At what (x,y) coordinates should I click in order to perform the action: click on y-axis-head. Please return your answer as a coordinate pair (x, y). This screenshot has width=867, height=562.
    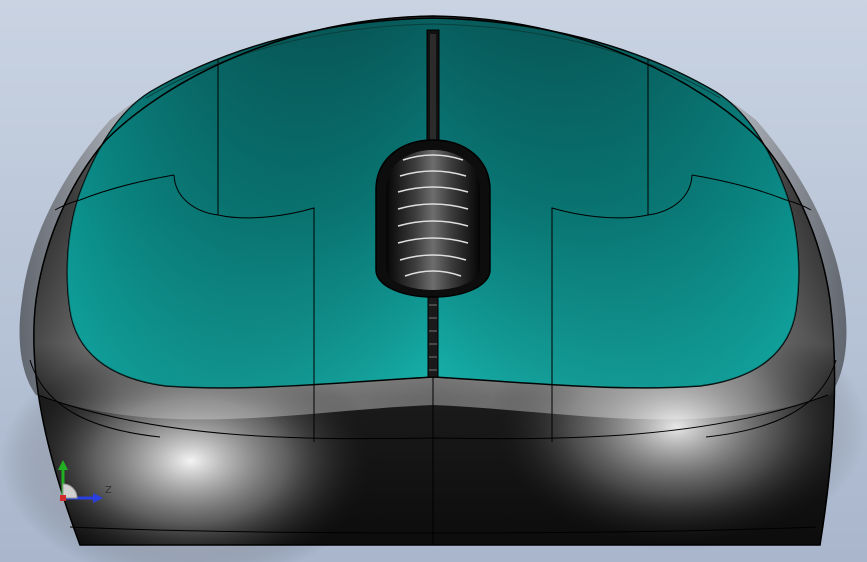
    Looking at the image, I should click on (63, 465).